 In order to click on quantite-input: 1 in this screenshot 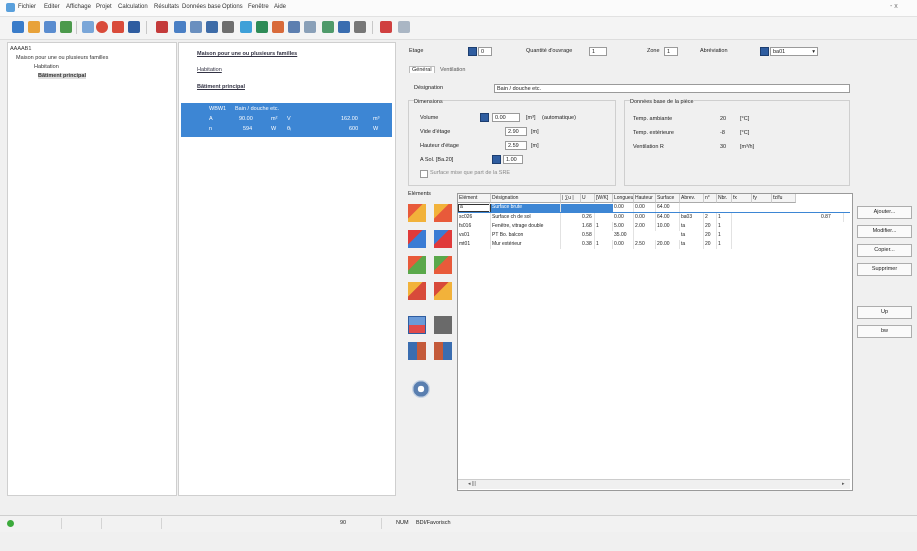, I will do `click(598, 51)`.